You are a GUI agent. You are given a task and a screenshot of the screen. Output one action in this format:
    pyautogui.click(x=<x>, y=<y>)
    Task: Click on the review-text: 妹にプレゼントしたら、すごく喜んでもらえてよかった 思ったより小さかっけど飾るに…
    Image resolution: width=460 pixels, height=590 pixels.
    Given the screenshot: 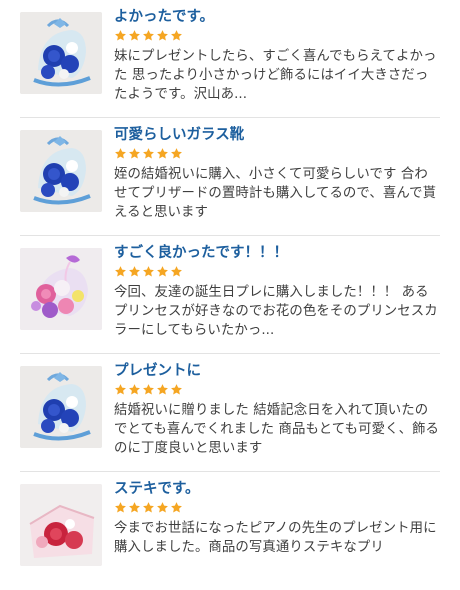 What is the action you would take?
    pyautogui.click(x=275, y=75)
    